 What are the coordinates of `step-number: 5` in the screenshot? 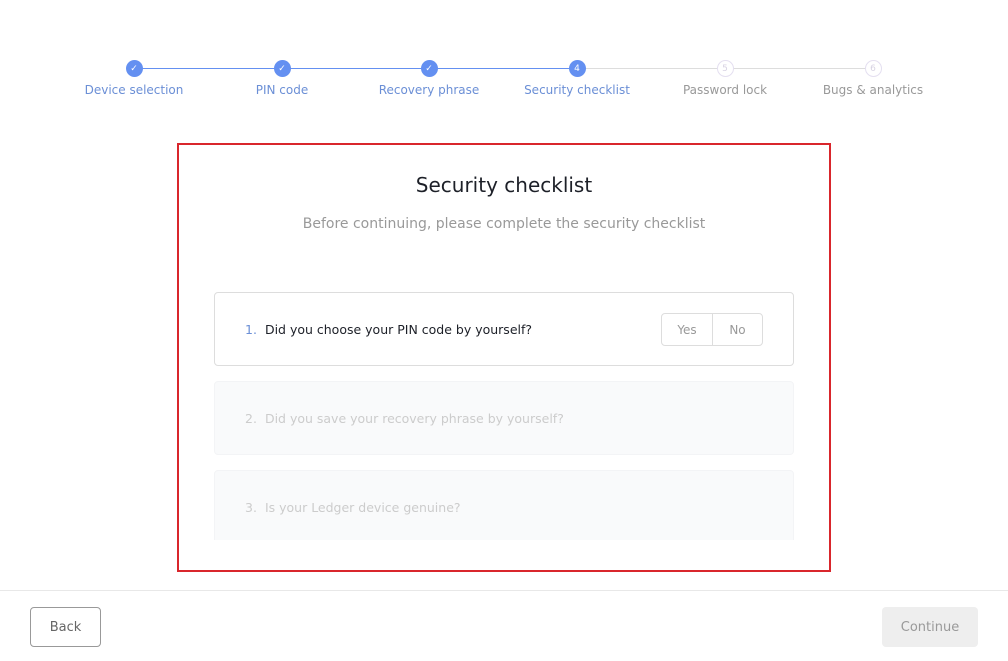 It's located at (725, 68).